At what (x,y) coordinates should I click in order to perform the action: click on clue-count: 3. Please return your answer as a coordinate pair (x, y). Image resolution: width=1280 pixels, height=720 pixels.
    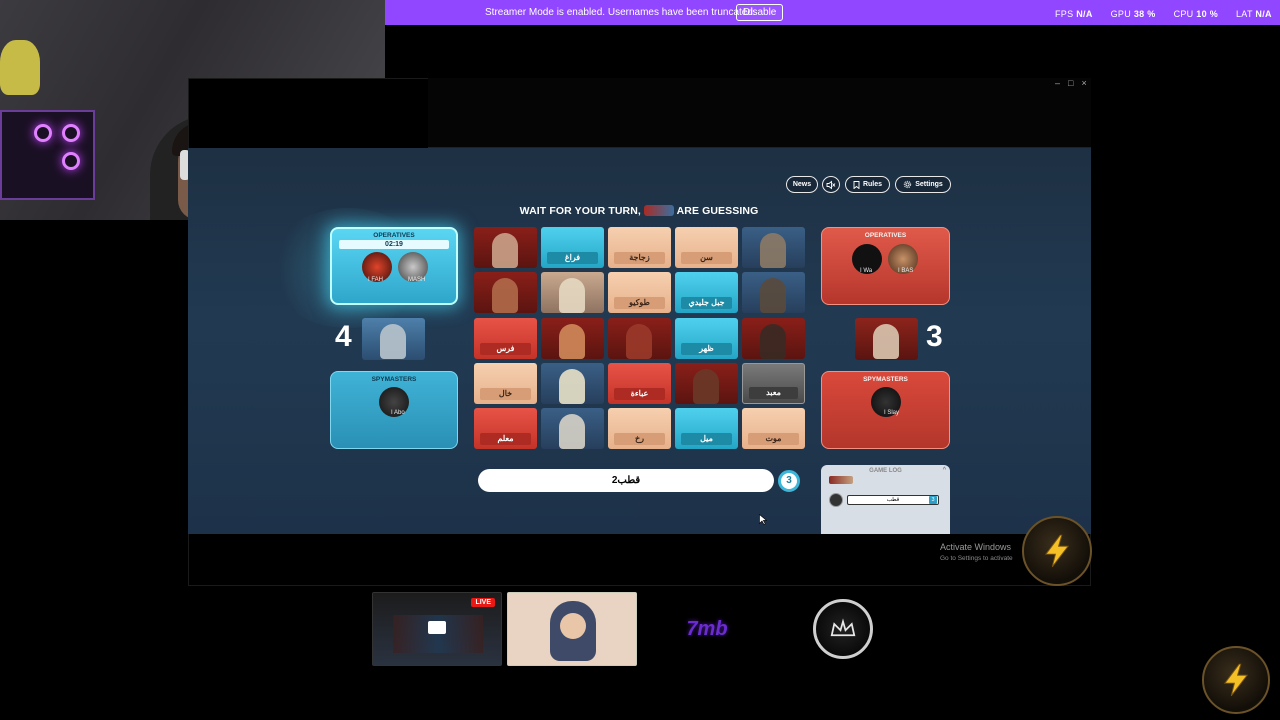
    Looking at the image, I should click on (789, 481).